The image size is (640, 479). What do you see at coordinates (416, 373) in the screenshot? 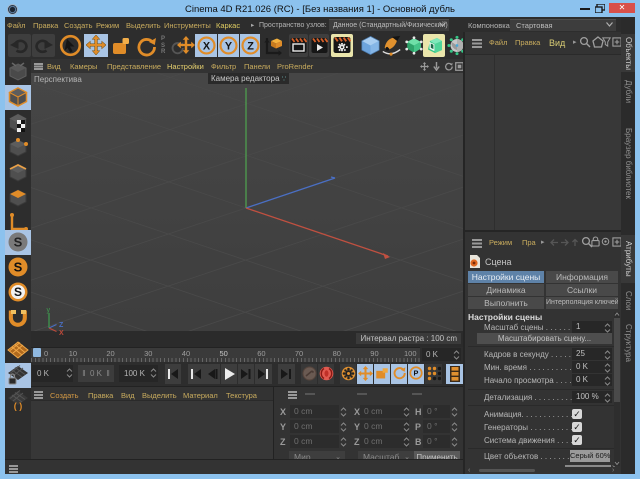
I see `svg-text: P` at bounding box center [416, 373].